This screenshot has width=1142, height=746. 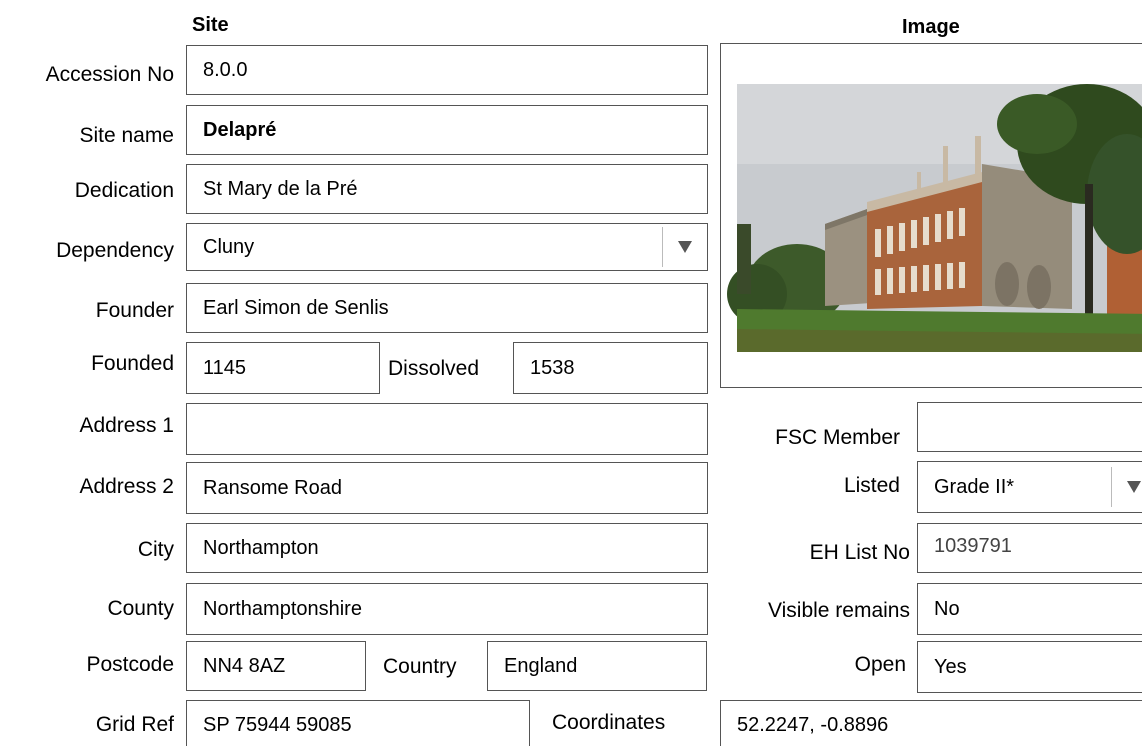 What do you see at coordinates (261, 548) in the screenshot?
I see `city-value: Northampton` at bounding box center [261, 548].